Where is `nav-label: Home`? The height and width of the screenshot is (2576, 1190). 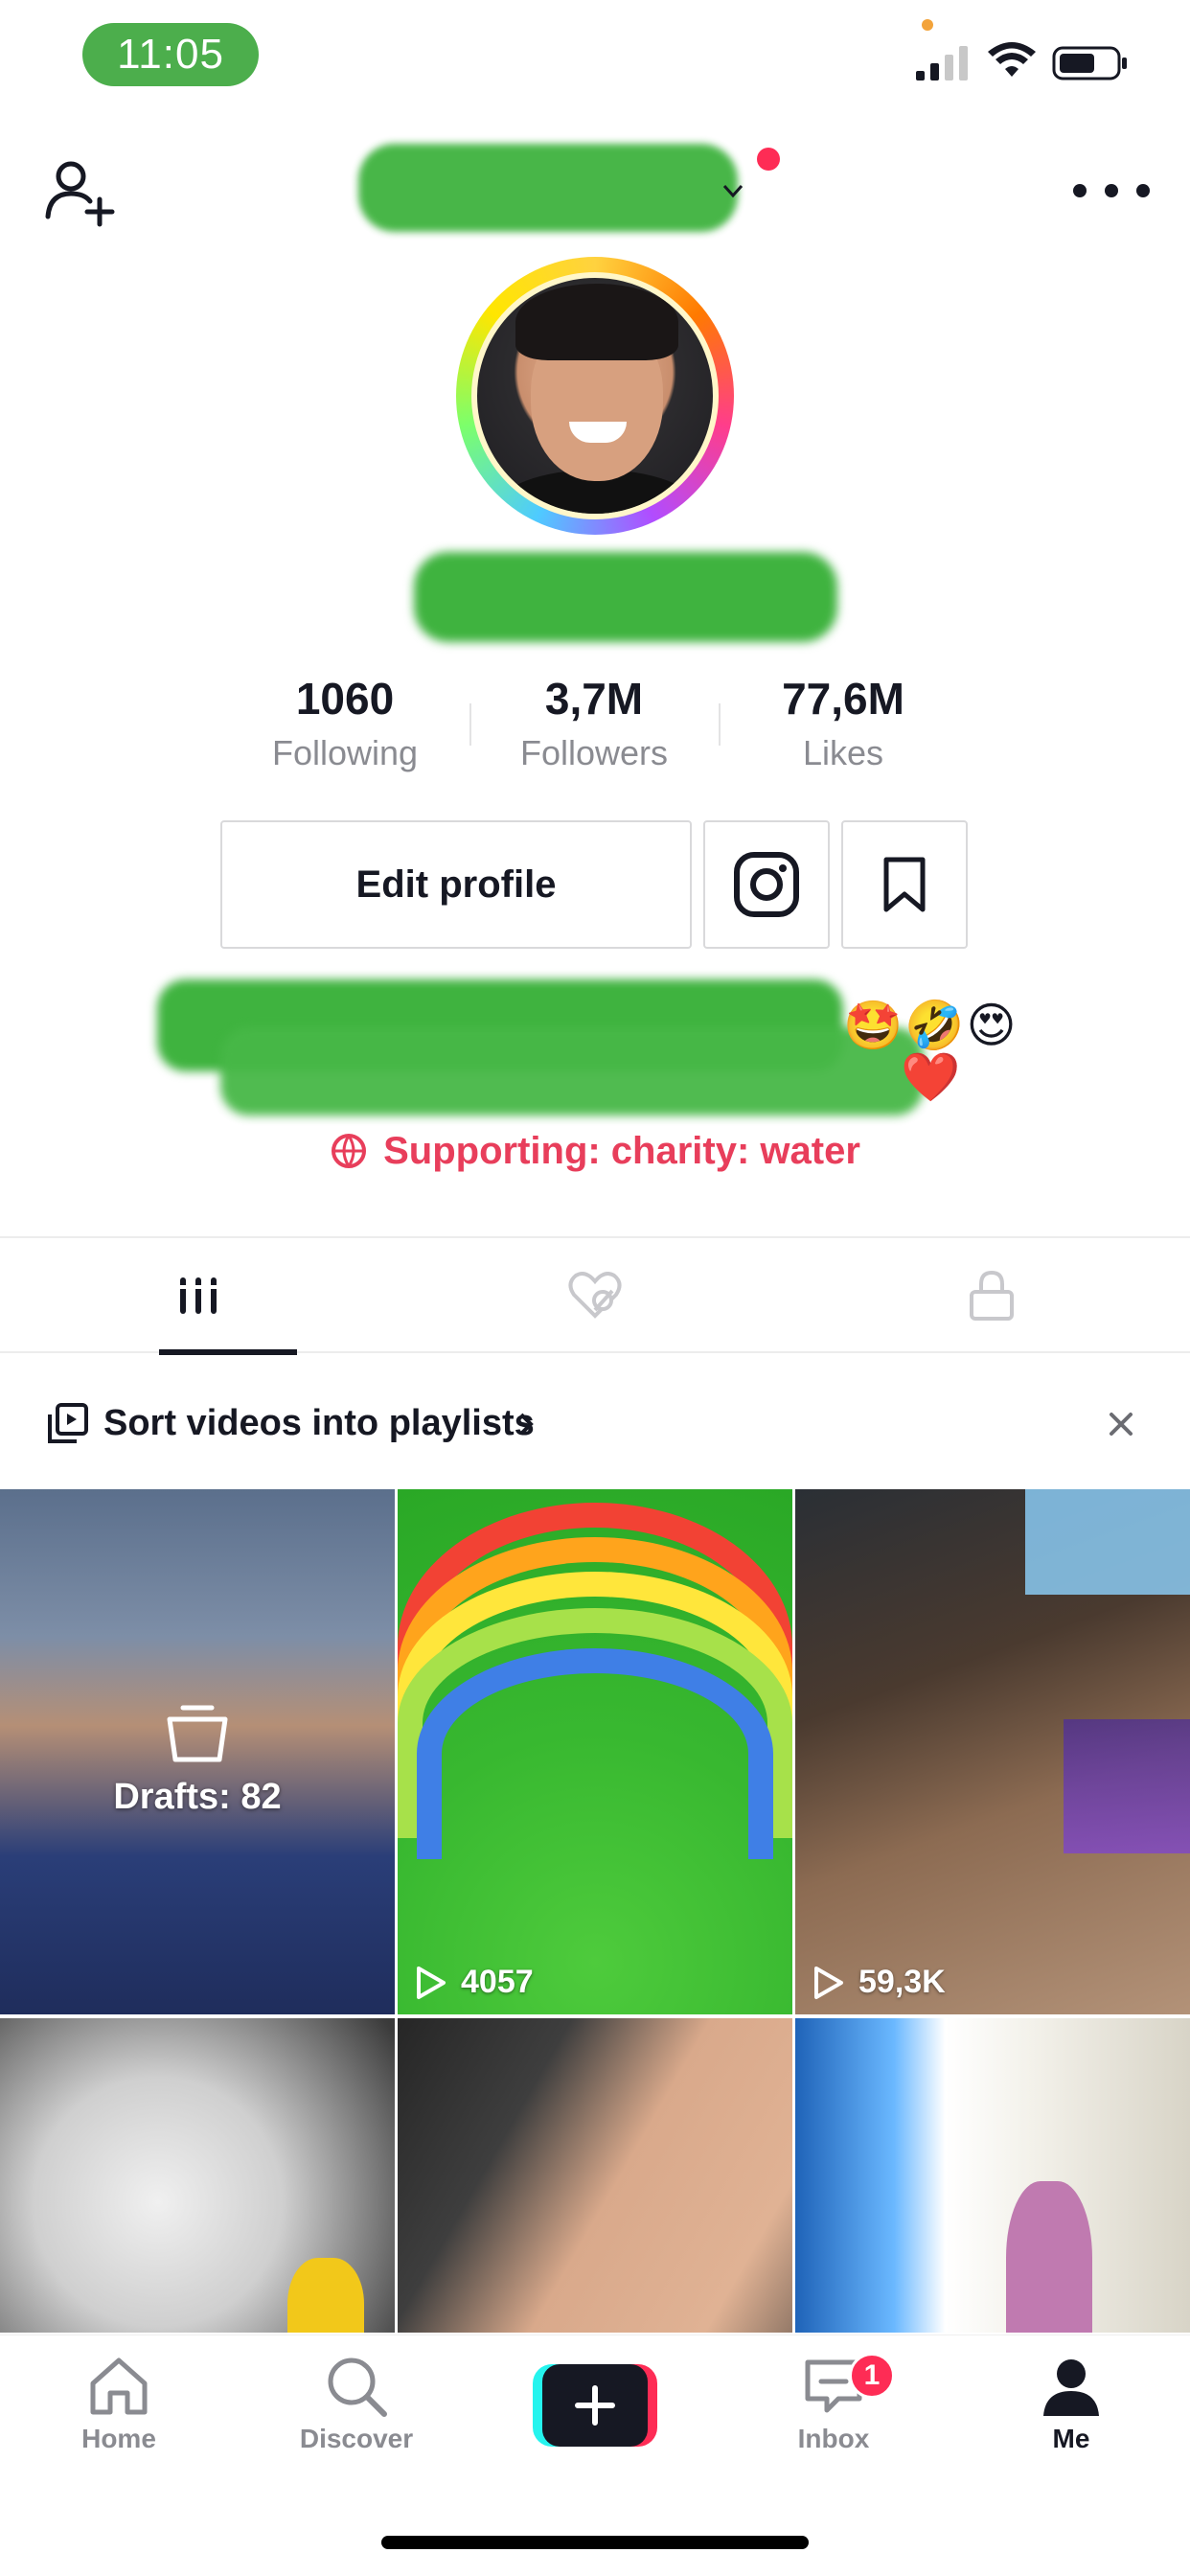 nav-label: Home is located at coordinates (119, 2438).